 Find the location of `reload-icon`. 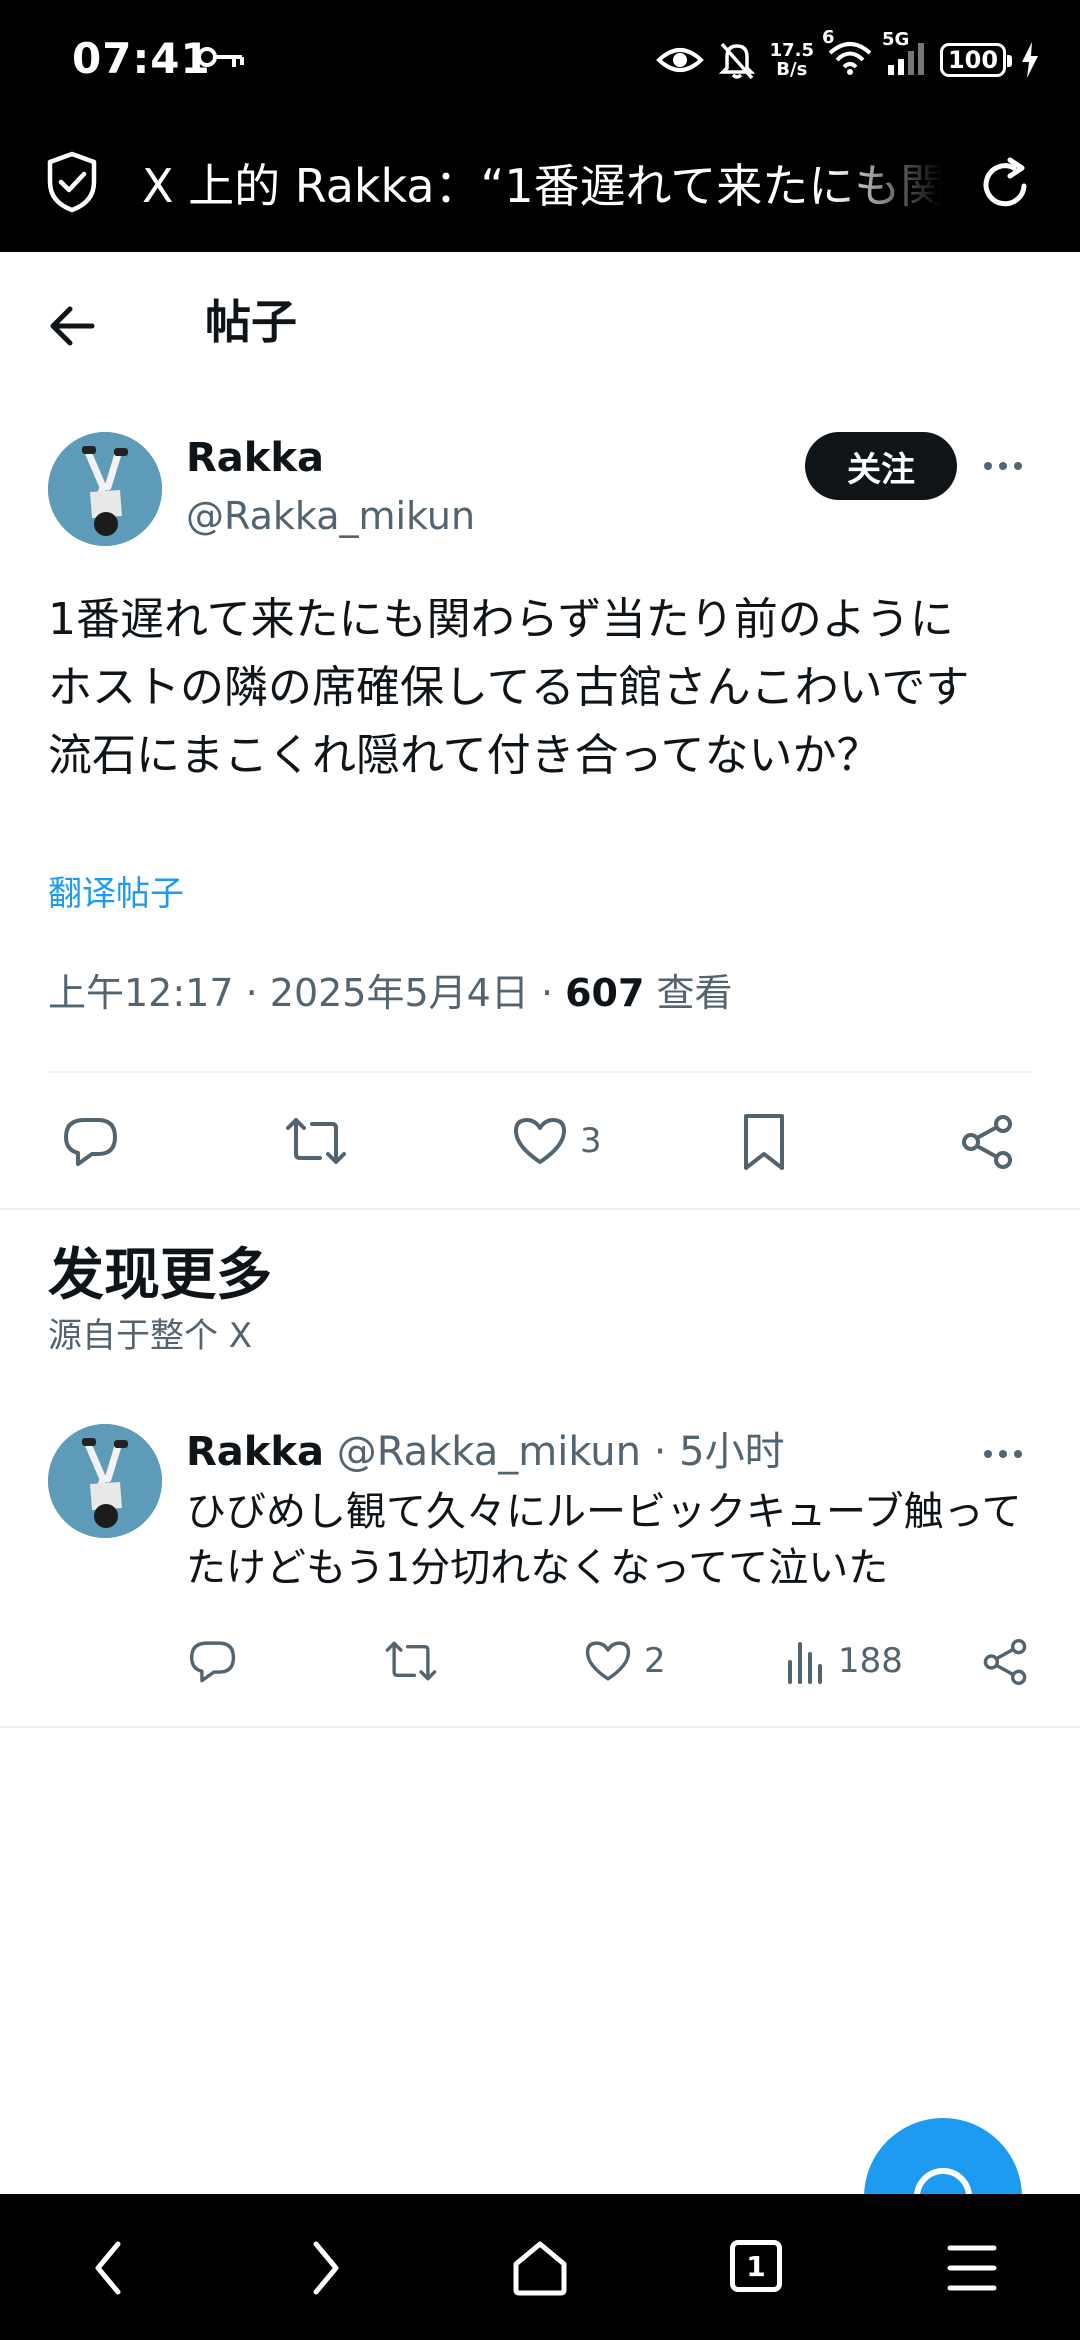

reload-icon is located at coordinates (1006, 184).